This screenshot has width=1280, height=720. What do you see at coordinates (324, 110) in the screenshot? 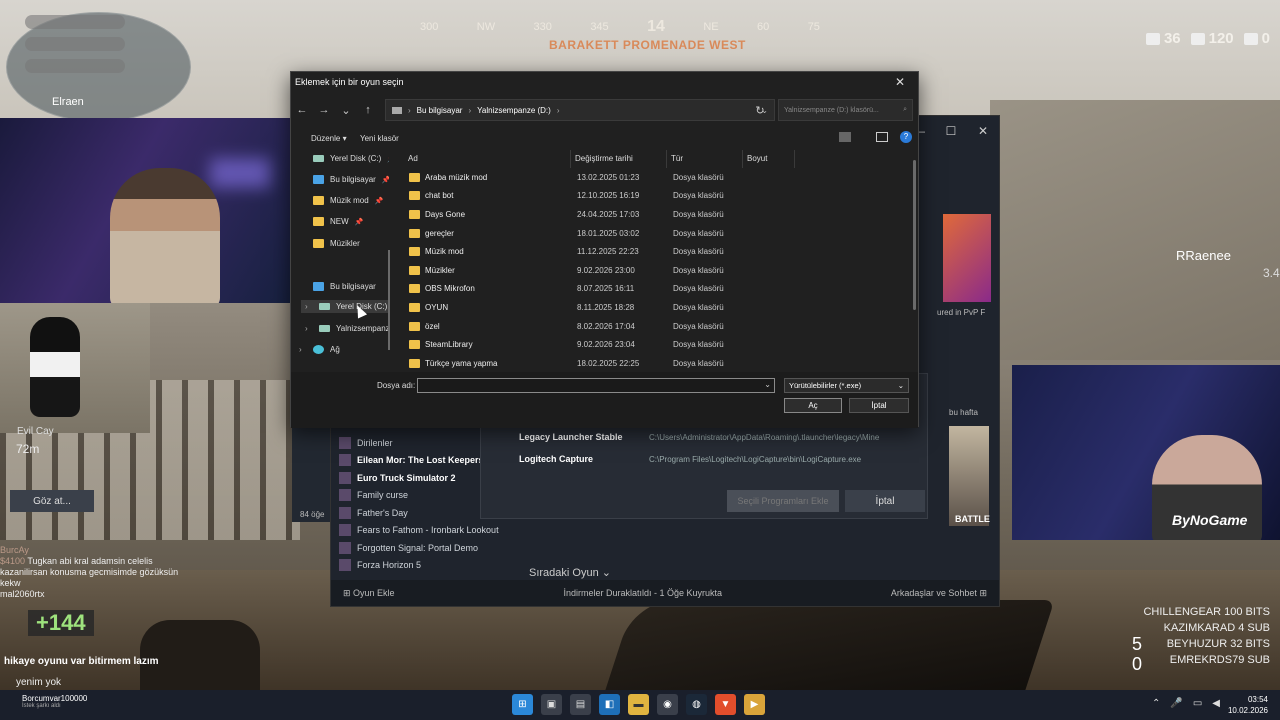
I see `forward-arrow-icon: →` at bounding box center [324, 110].